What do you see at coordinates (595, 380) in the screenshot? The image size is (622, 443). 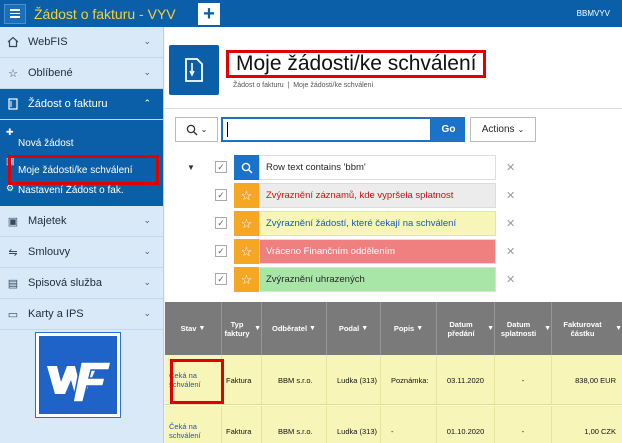 I see `cell-castka: 838,00 EUR` at bounding box center [595, 380].